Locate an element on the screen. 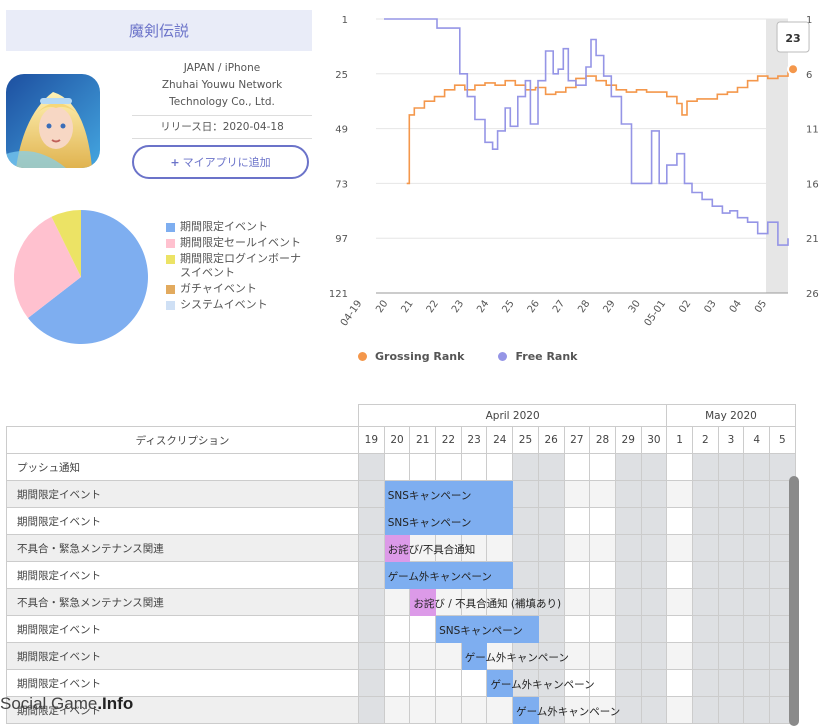  left-tick-label: 97 is located at coordinates (341, 239).